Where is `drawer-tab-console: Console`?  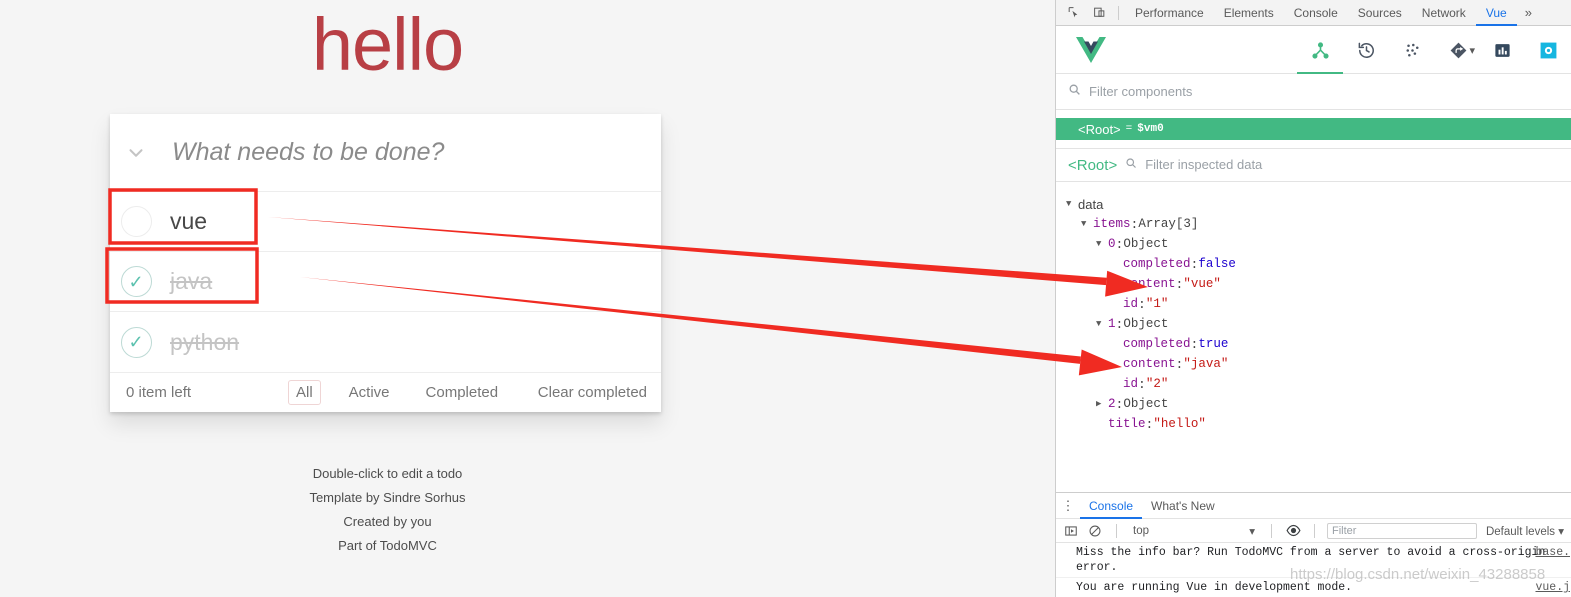
drawer-tab-console: Console is located at coordinates (1111, 506).